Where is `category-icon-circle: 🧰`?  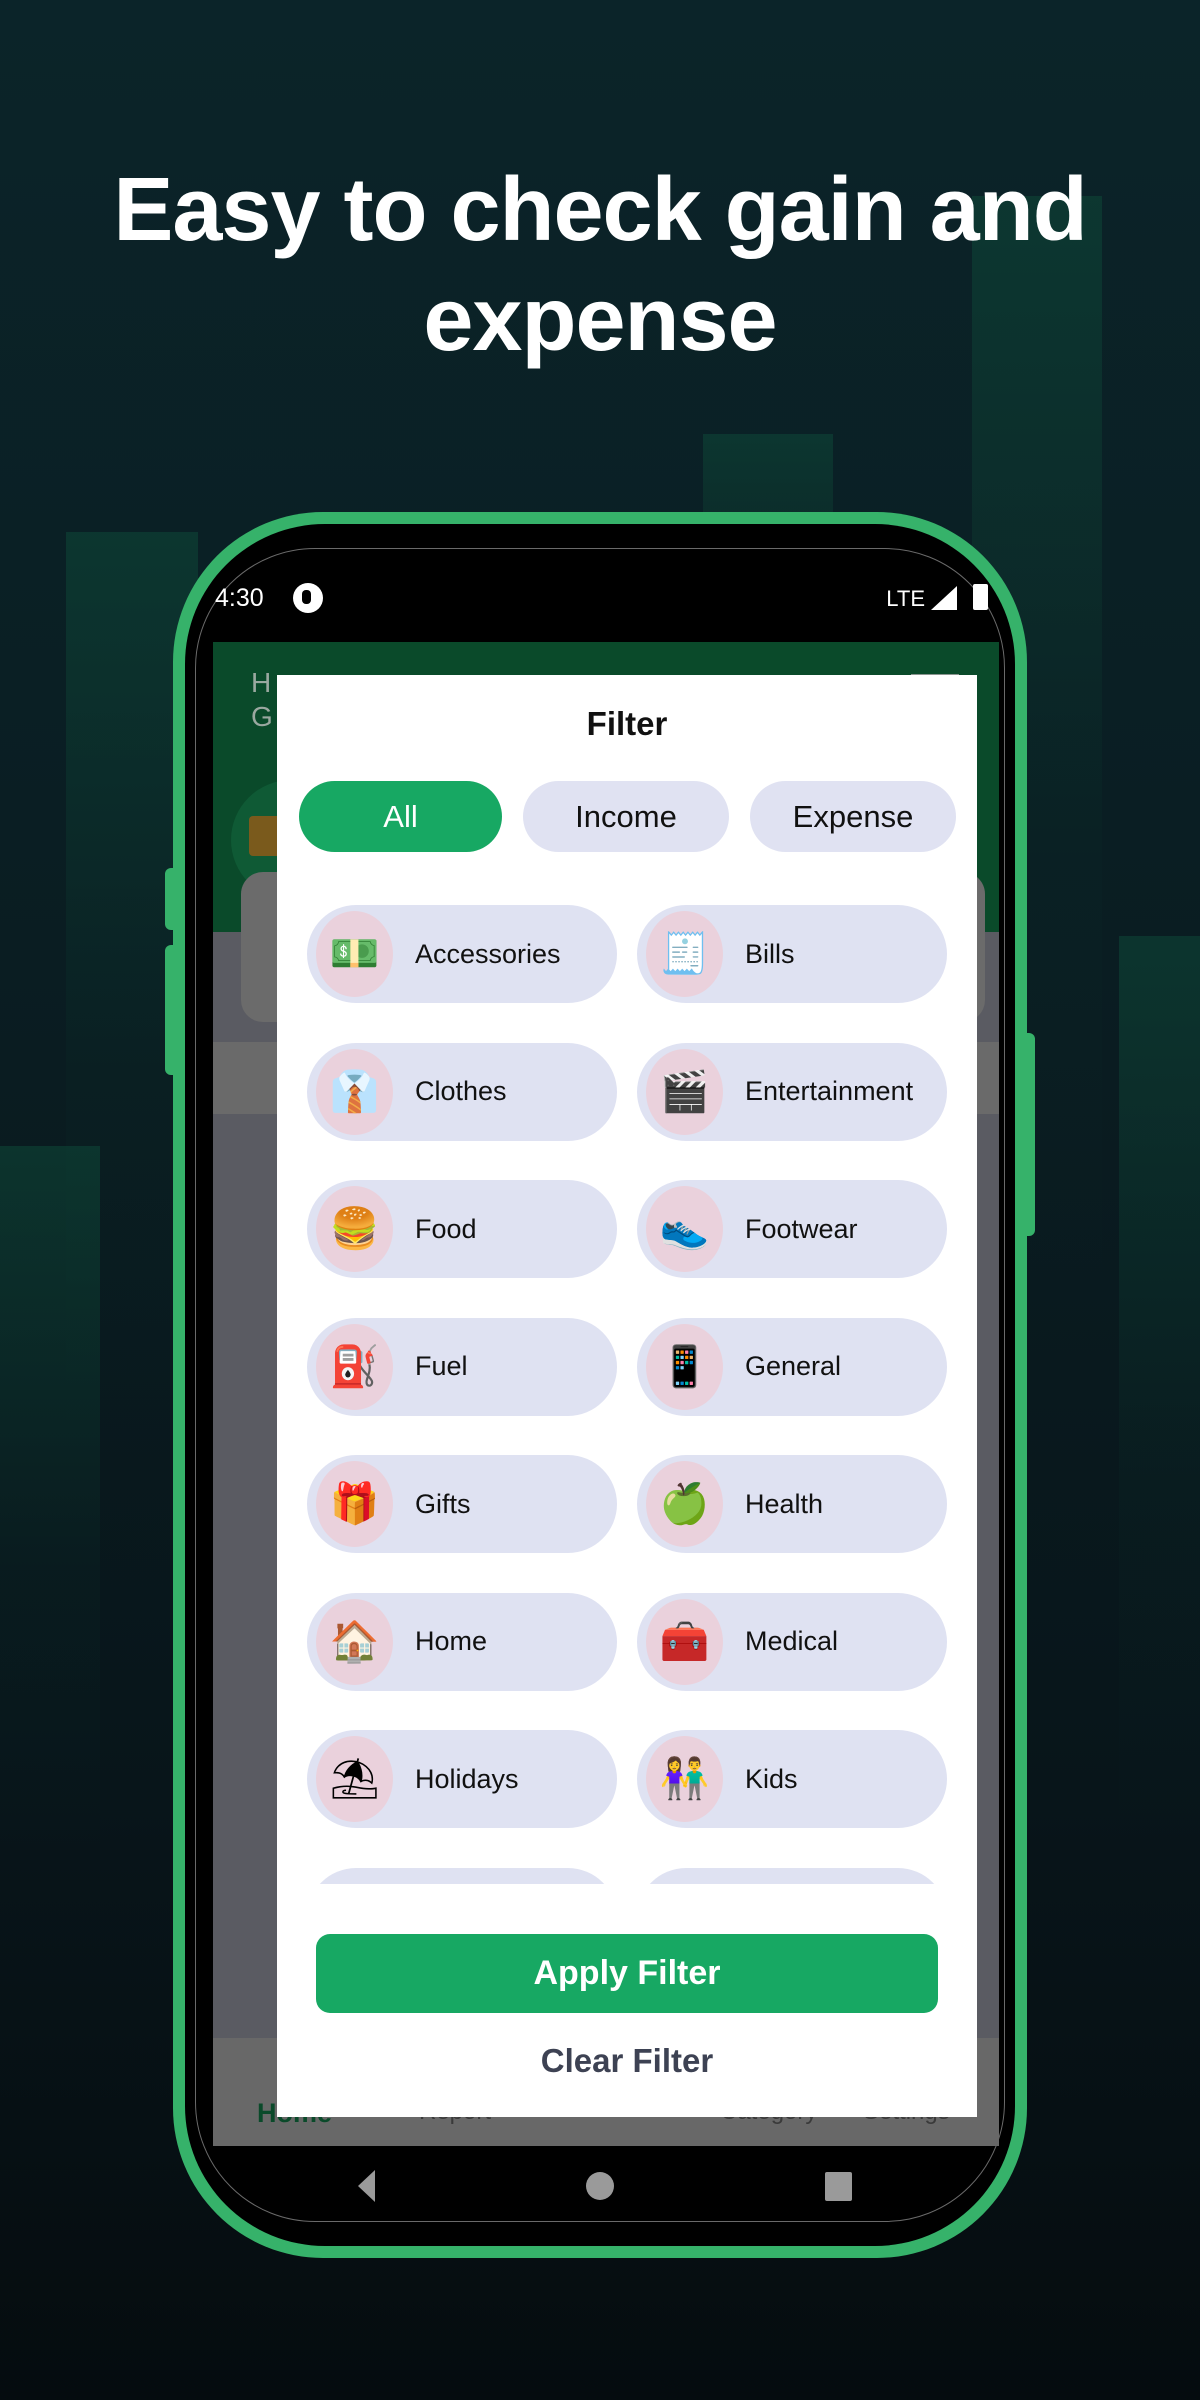
category-icon-circle: 🧰 is located at coordinates (684, 1641).